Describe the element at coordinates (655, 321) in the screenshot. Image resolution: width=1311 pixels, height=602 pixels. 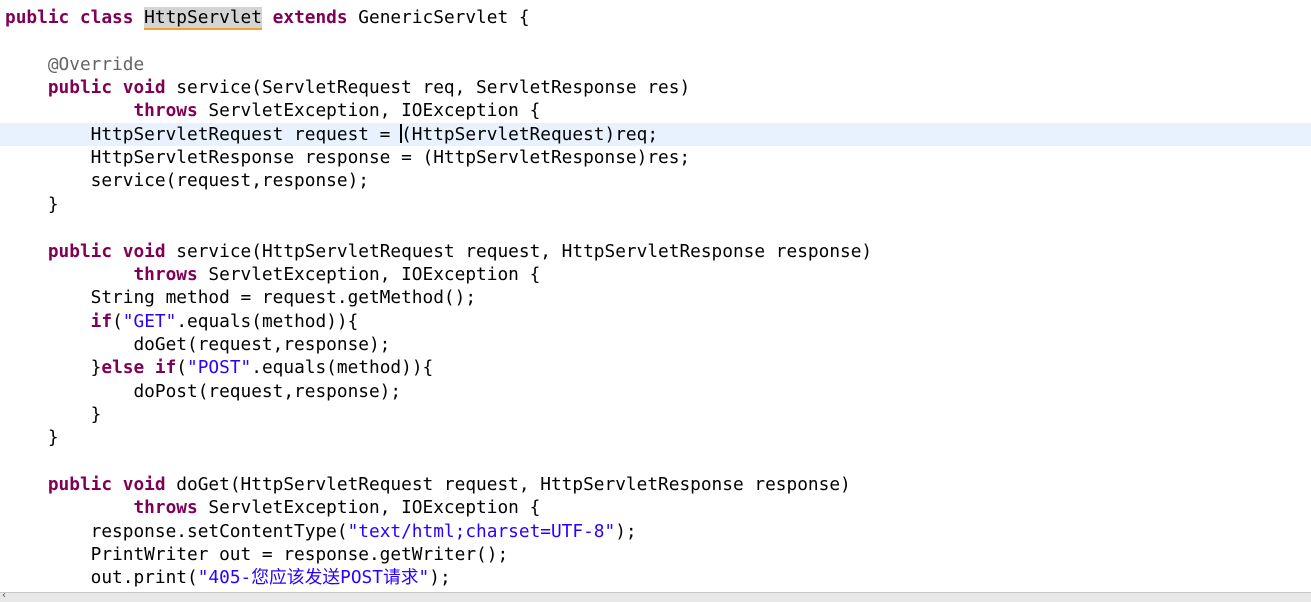
I see `code-line: if("GET".equals(method)){` at that location.